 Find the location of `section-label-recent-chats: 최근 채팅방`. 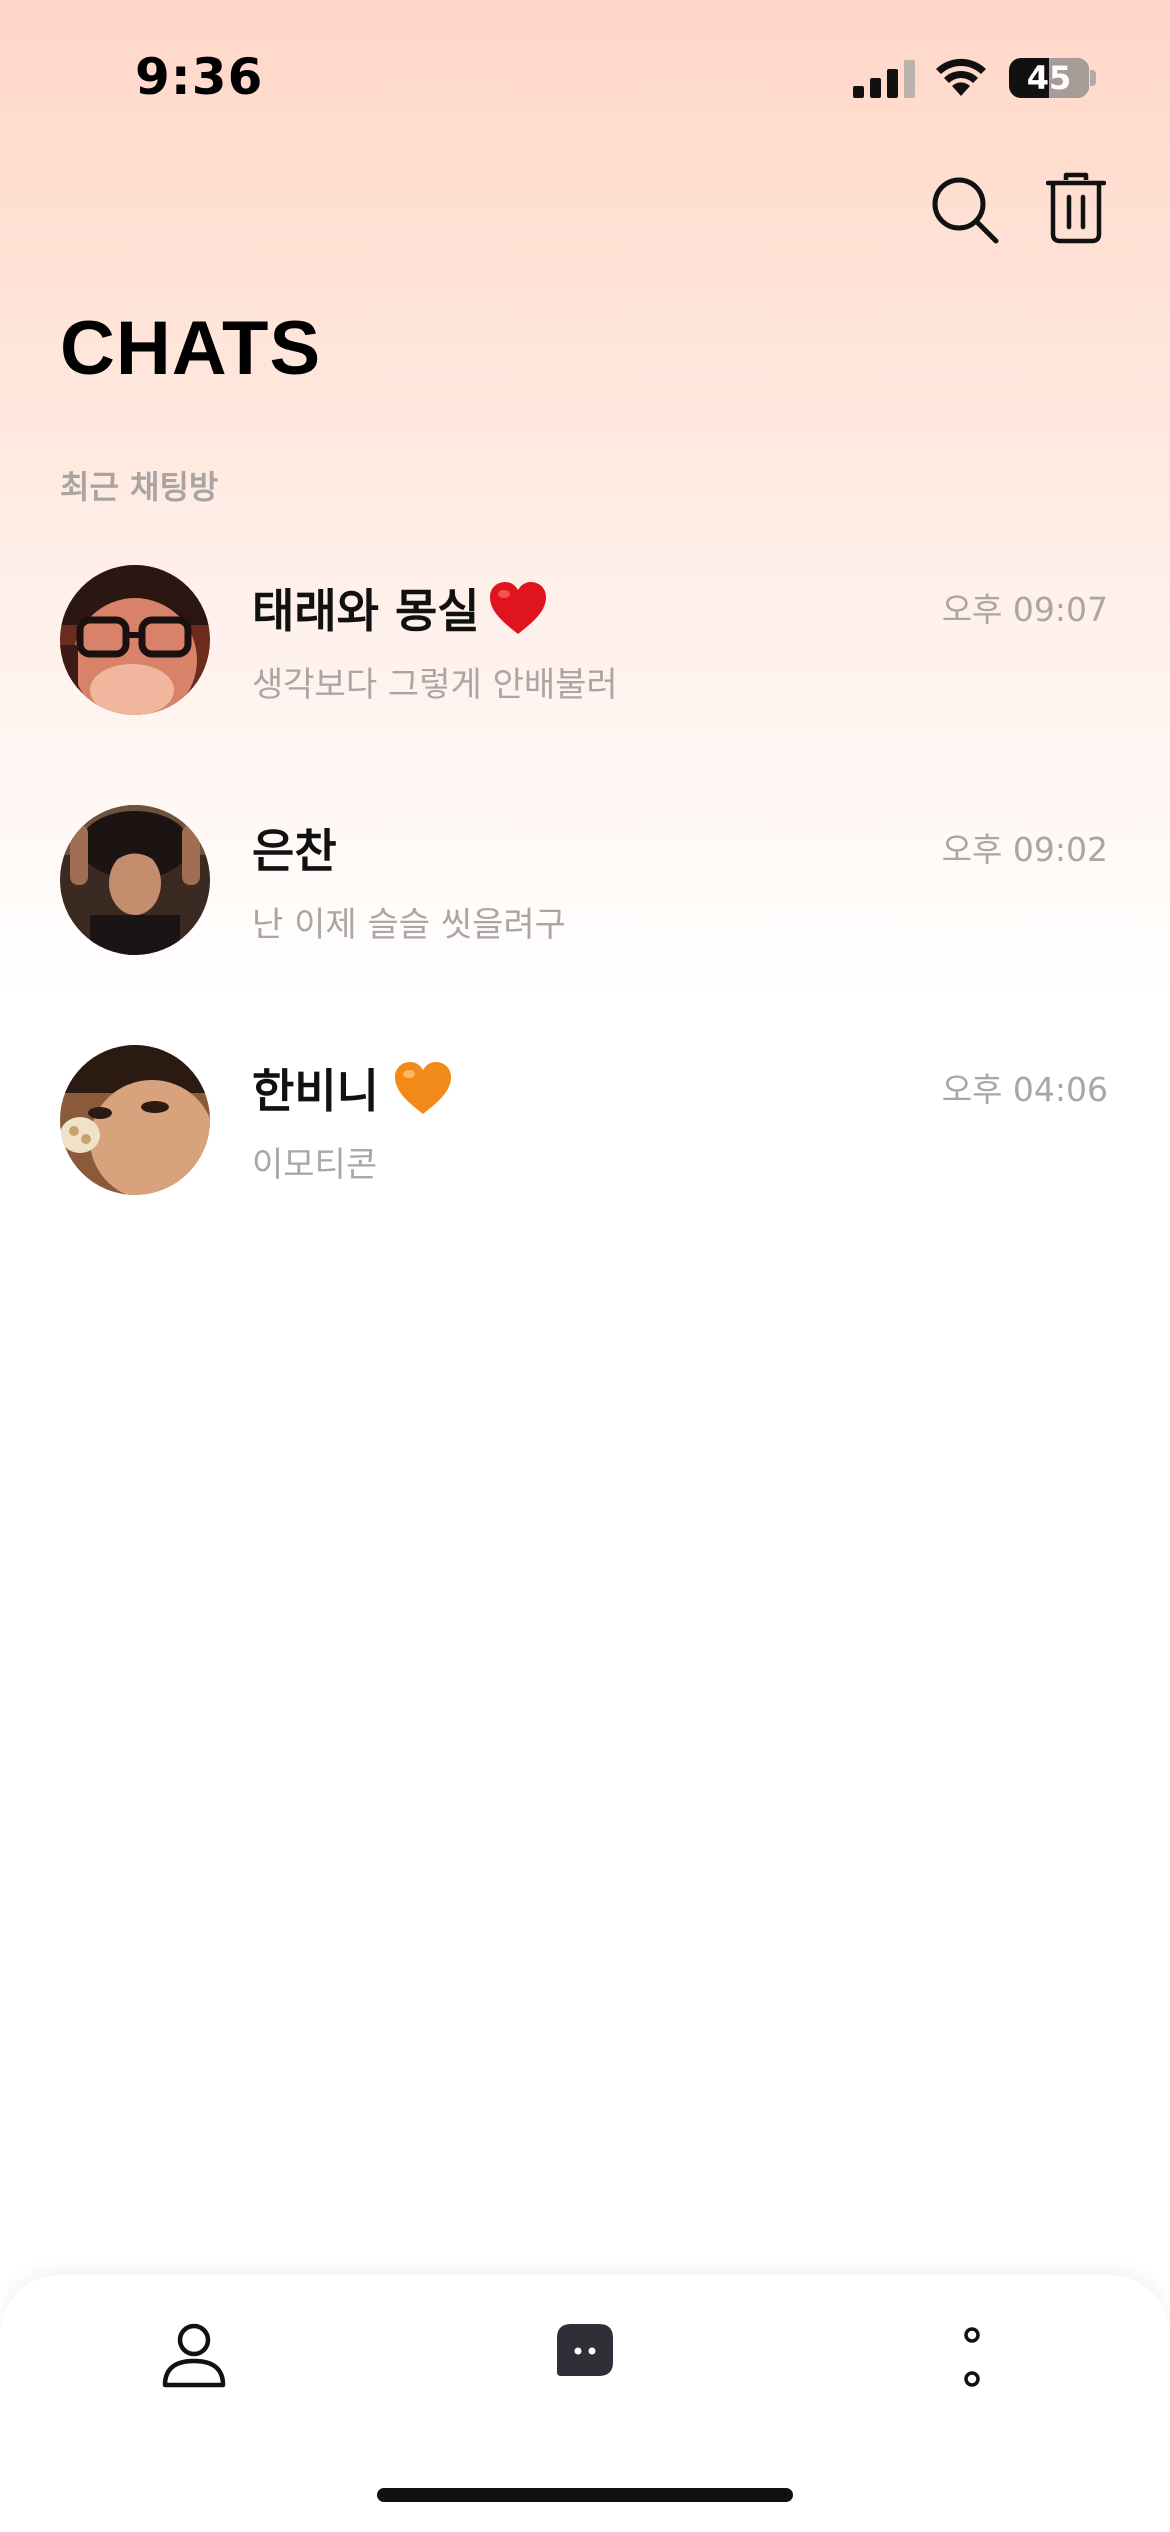

section-label-recent-chats: 최근 채팅방 is located at coordinates (139, 487).